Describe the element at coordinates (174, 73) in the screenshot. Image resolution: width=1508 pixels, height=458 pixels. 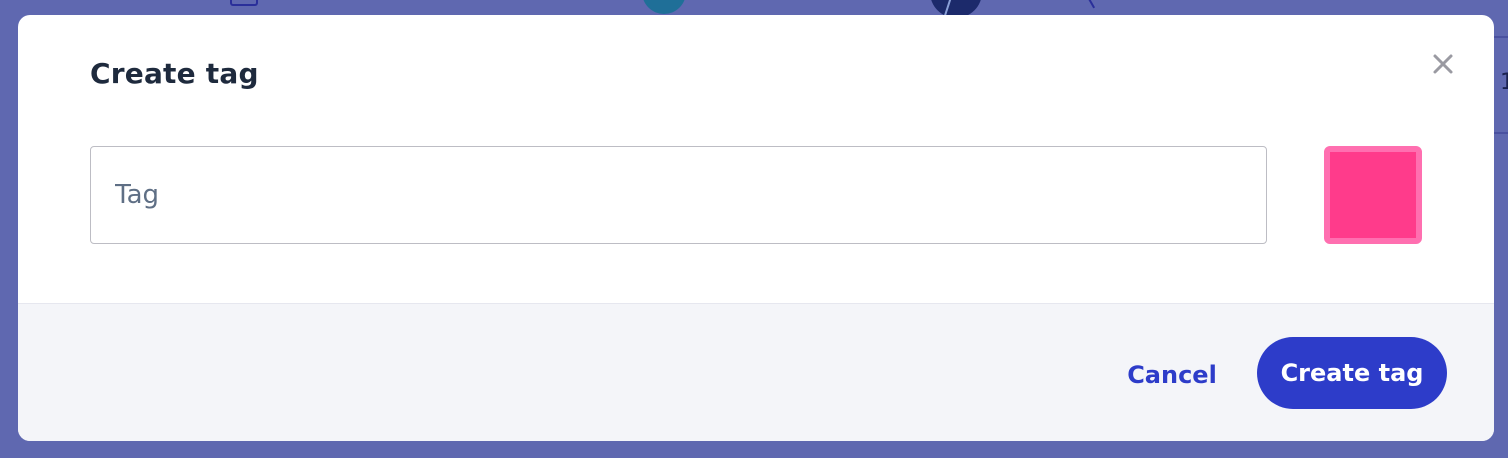
I see `modal-title: Create tag` at that location.